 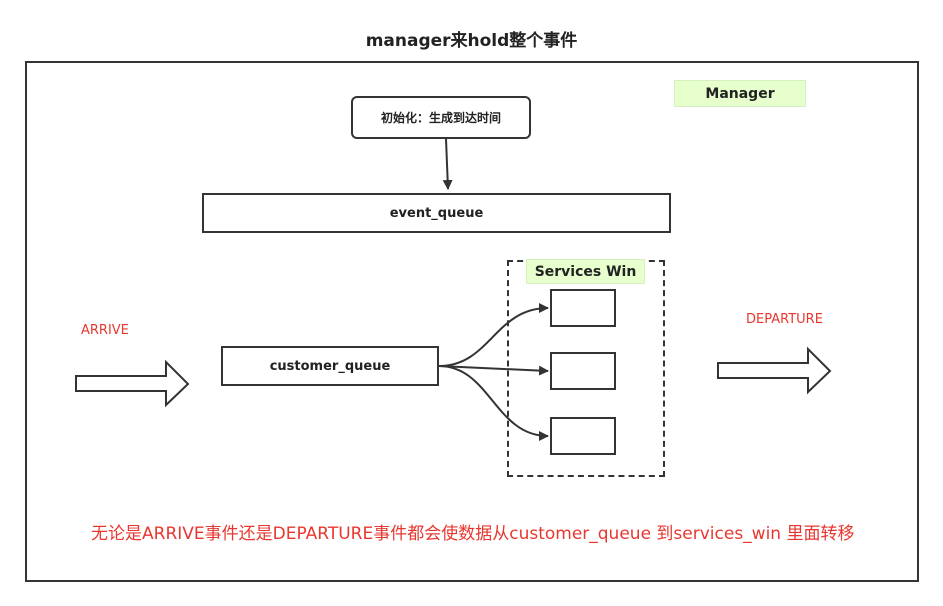 What do you see at coordinates (493, 403) in the screenshot?
I see `queue-to-window-3-arrow` at bounding box center [493, 403].